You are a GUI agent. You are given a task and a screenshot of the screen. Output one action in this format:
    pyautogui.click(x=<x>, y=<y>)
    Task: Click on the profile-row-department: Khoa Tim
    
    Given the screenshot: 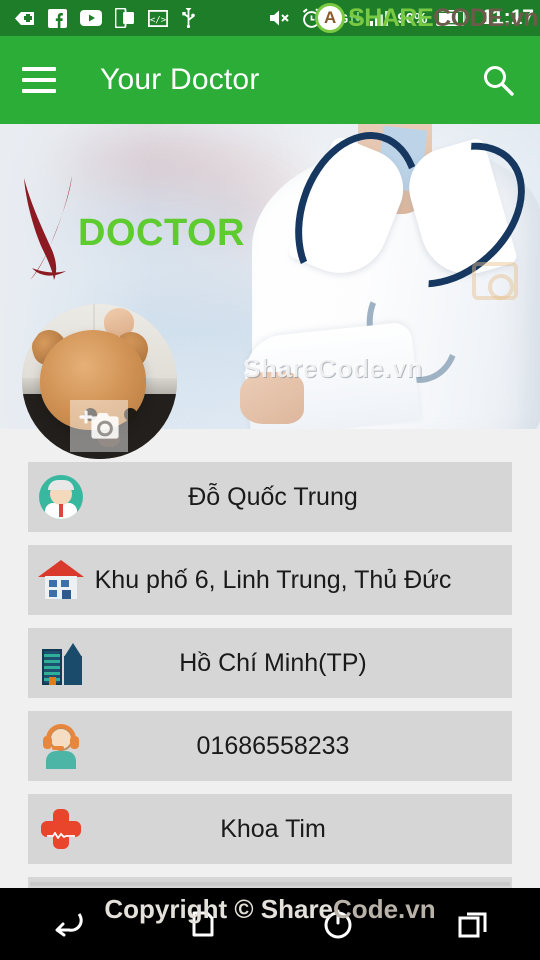 What is the action you would take?
    pyautogui.click(x=270, y=829)
    